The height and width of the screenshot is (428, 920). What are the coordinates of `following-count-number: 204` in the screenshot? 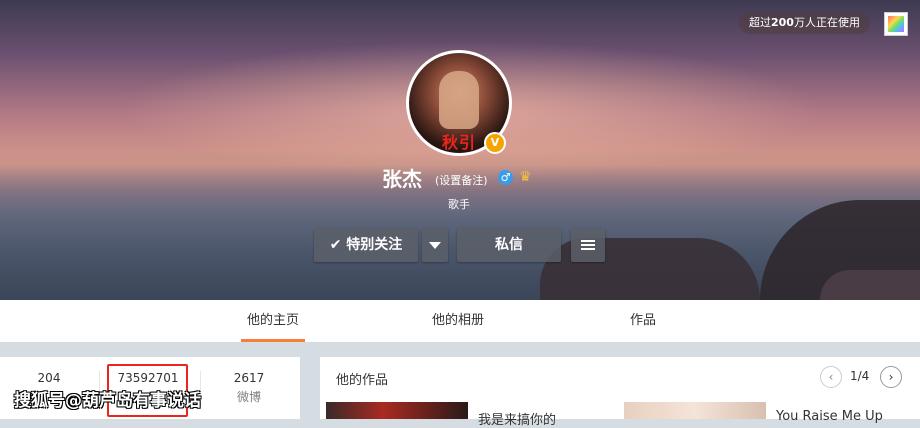 It's located at (49, 378).